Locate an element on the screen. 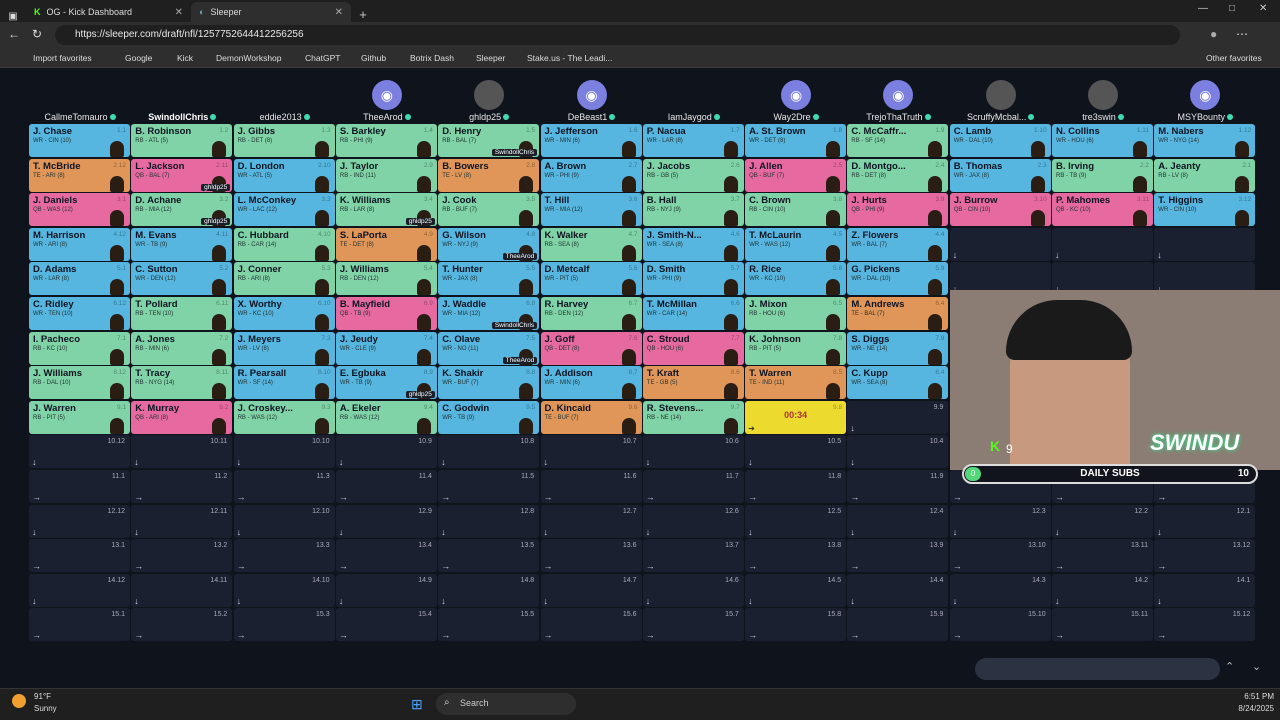 Image resolution: width=1280 pixels, height=720 pixels. player-pick-cell: C. Kupp WR - SEA (8) 8.4 is located at coordinates (898, 383).